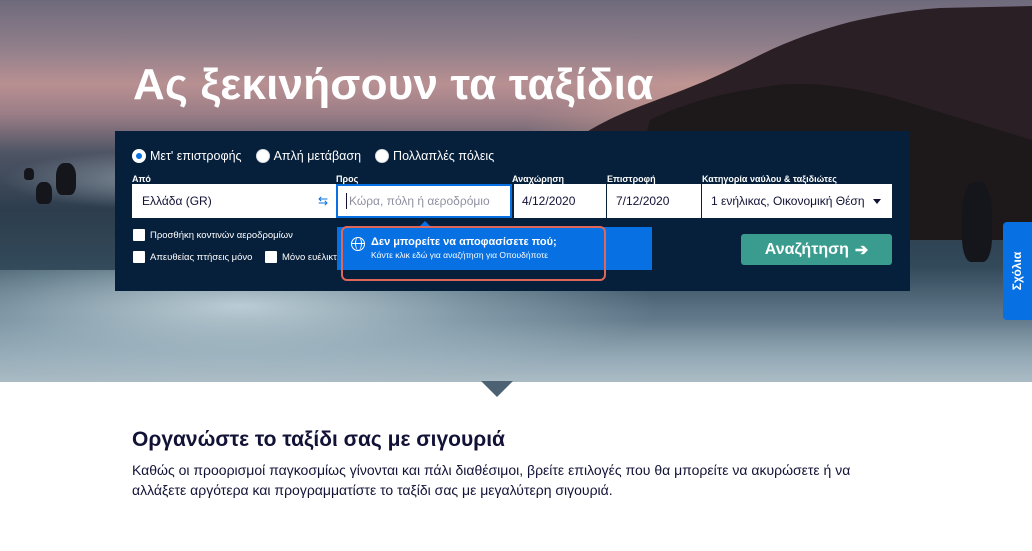 This screenshot has width=1032, height=551. Describe the element at coordinates (434, 156) in the screenshot. I see `trip-type-multicity: Πολλαπλές πόλεις` at that location.